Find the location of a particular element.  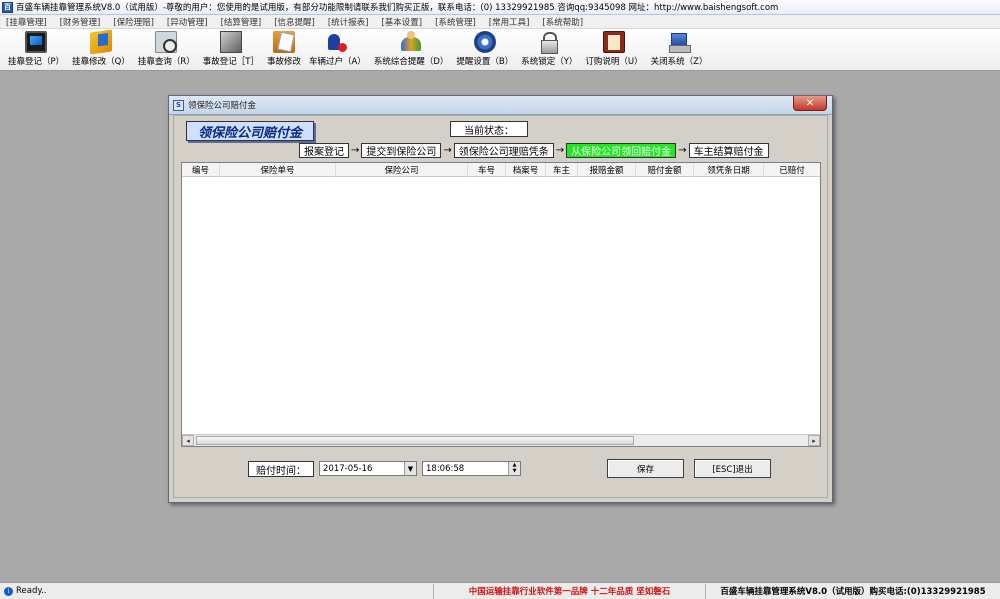

toolbar-reminder-button: 系统综合提醒（D） is located at coordinates (411, 50).